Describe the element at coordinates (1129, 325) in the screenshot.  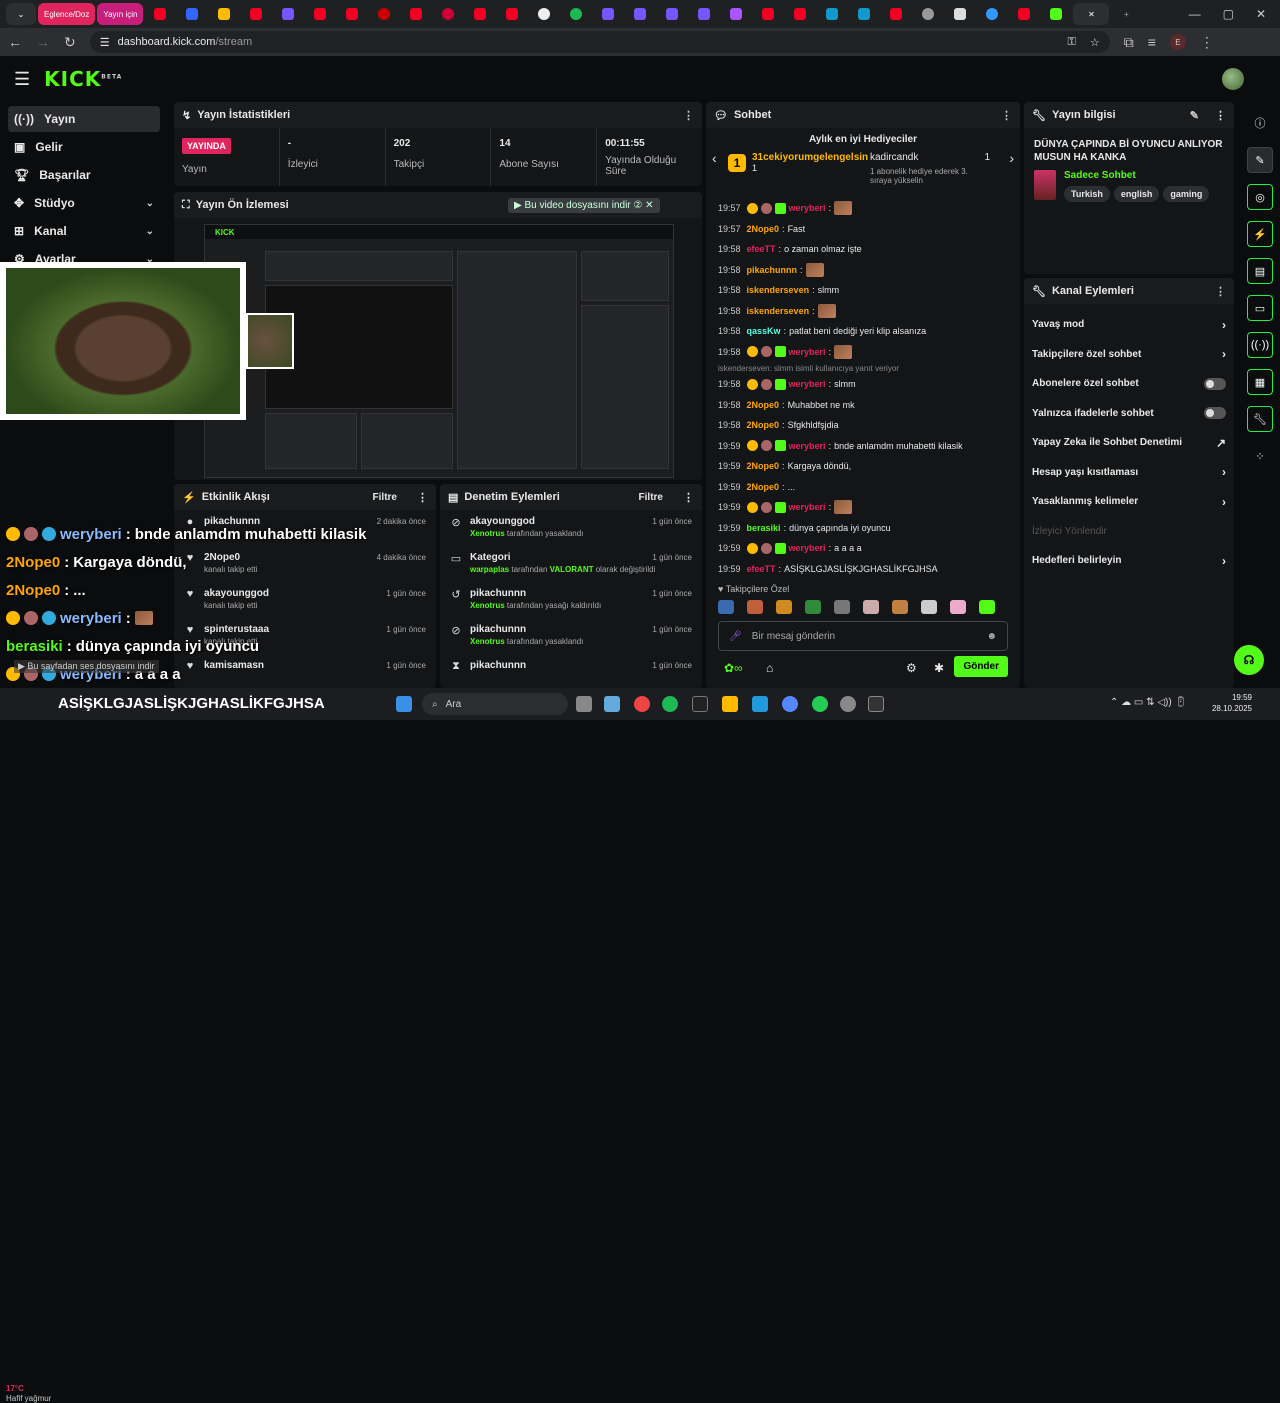
I see `action-slow-mode: Yavaş mod ›` at that location.